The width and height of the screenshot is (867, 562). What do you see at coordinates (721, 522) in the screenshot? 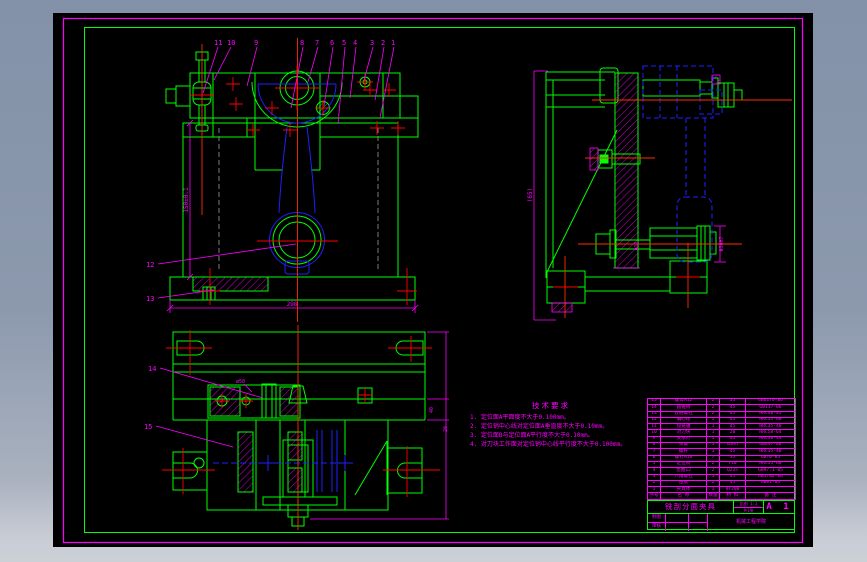
I see `title-block-row2: 制图 审核 机械工程学院` at bounding box center [721, 522].